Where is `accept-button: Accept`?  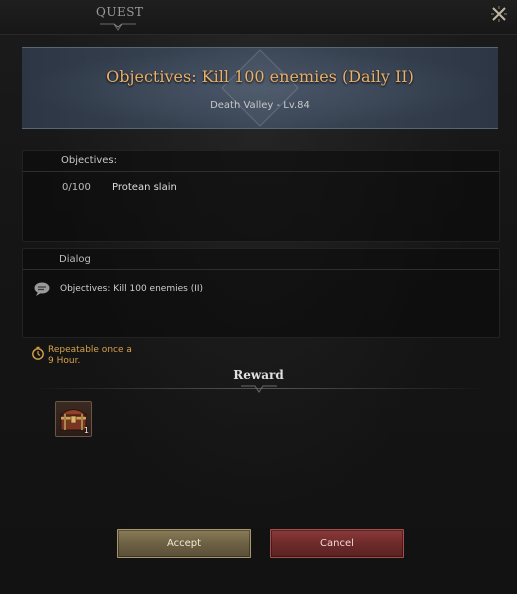
accept-button: Accept is located at coordinates (184, 543).